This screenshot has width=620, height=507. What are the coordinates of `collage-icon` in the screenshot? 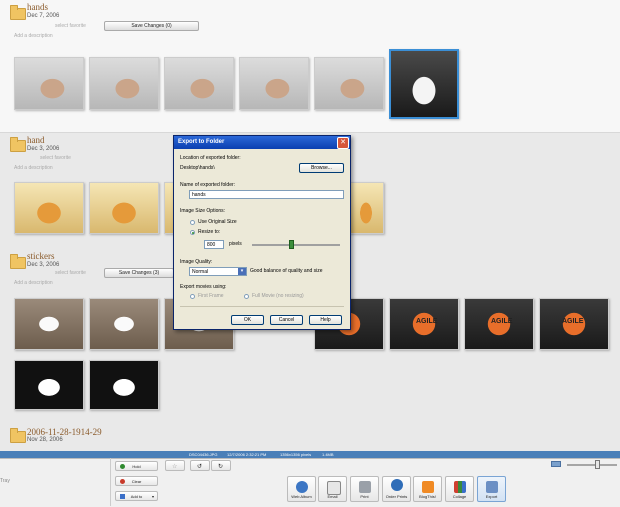 It's located at (459, 487).